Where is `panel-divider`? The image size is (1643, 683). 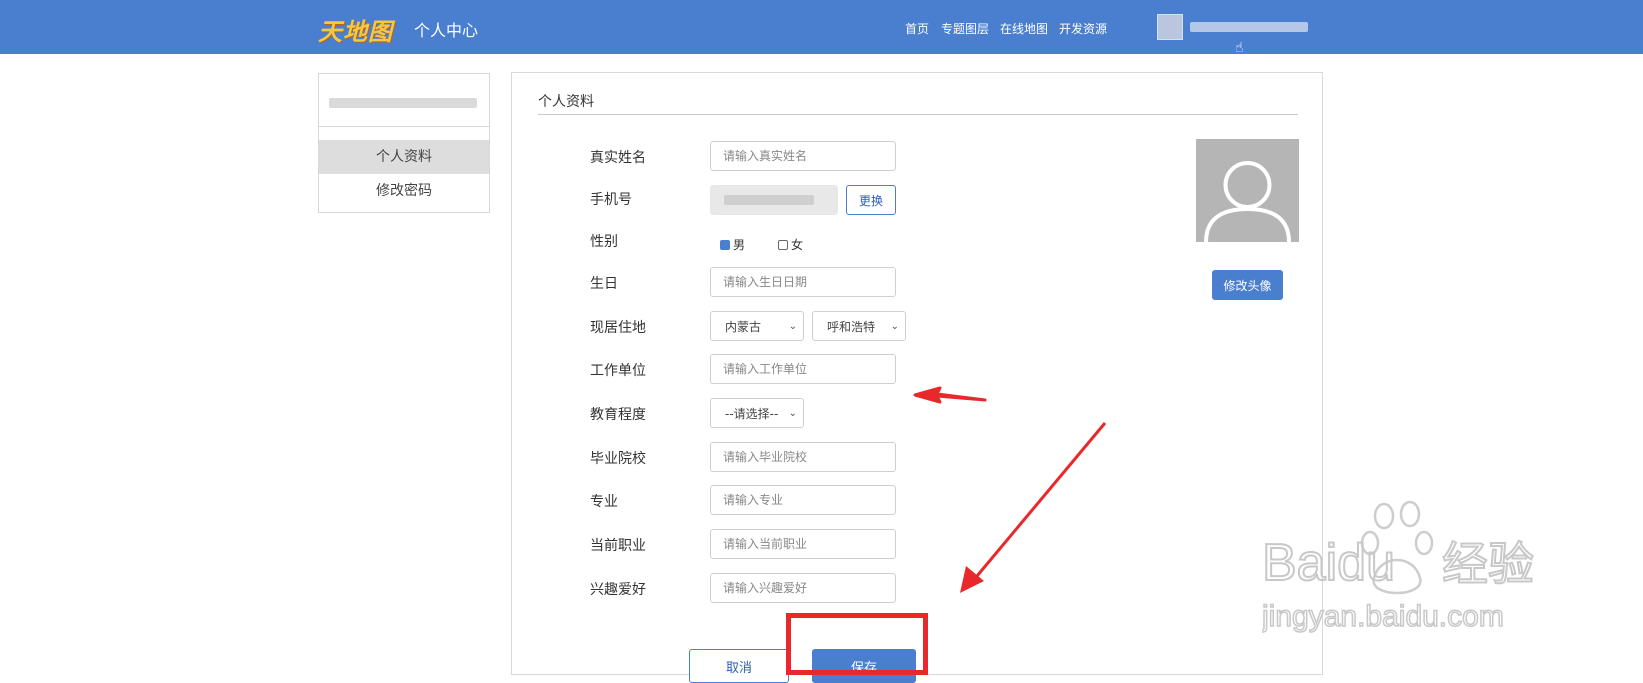 panel-divider is located at coordinates (918, 114).